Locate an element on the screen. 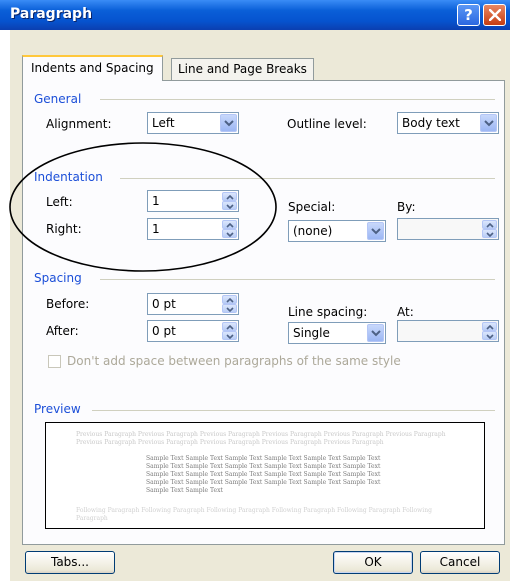 The image size is (510, 581). at-spinner is located at coordinates (489, 331).